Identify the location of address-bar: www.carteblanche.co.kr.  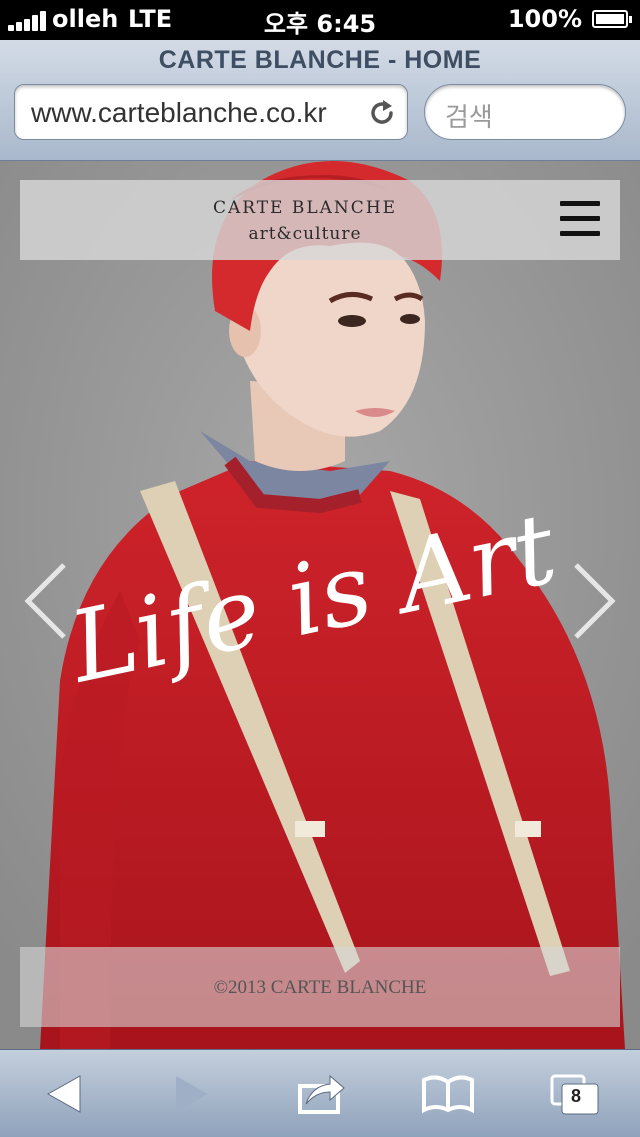
(211, 112).